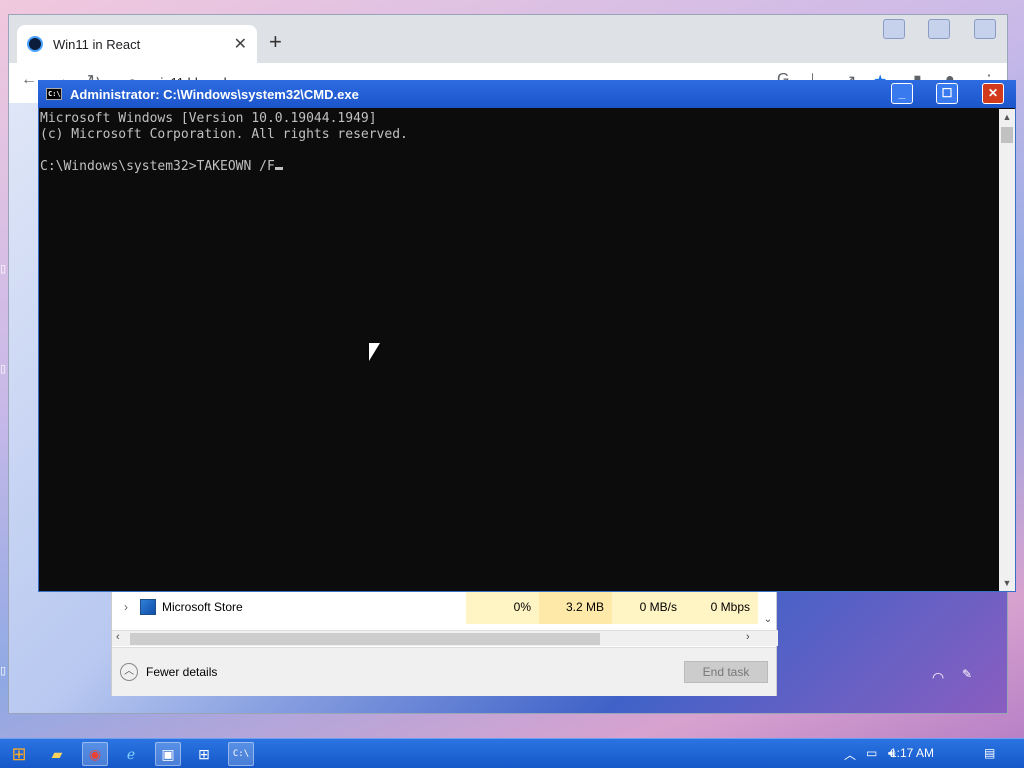 This screenshot has height=768, width=1024. What do you see at coordinates (278, 168) in the screenshot?
I see `text-cursor` at bounding box center [278, 168].